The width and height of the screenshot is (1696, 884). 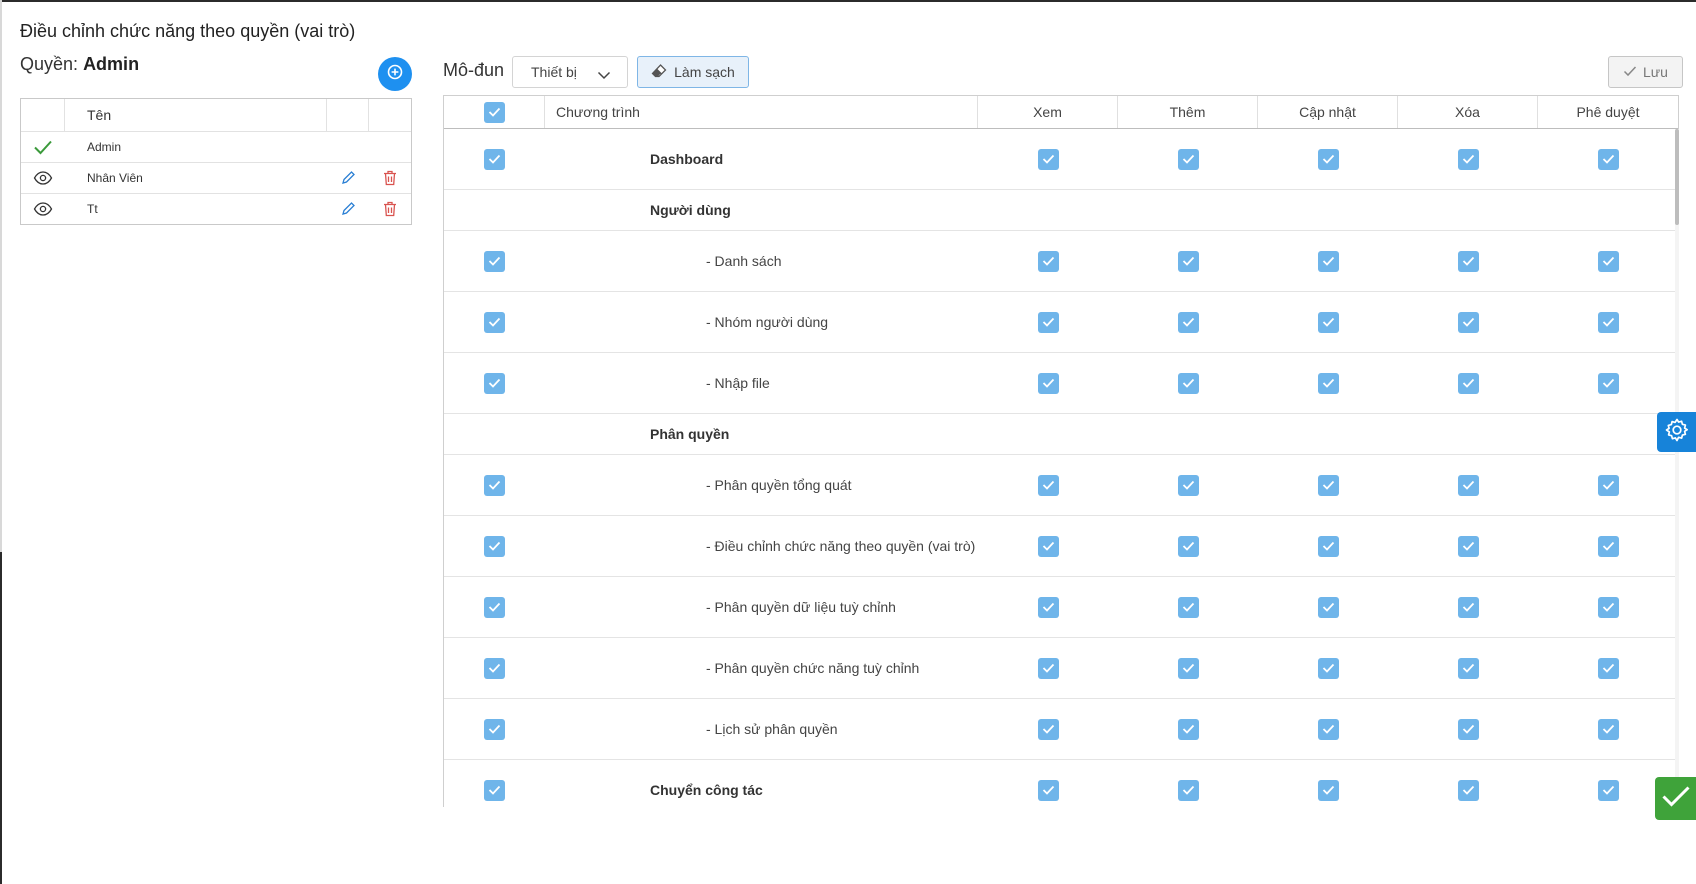 I want to click on program-name: - Phân quyền tổng quát, so click(x=779, y=485).